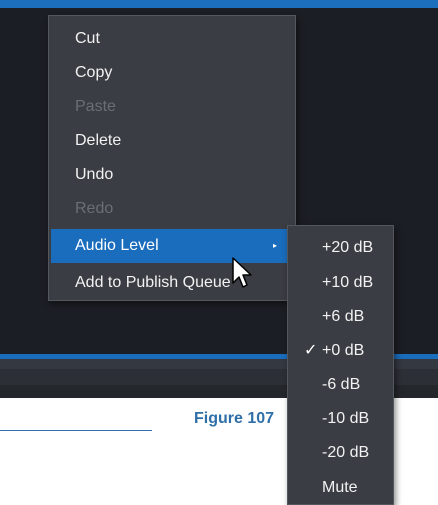 This screenshot has width=438, height=505. I want to click on submenu-item-0db: ✓ +0 dB, so click(340, 350).